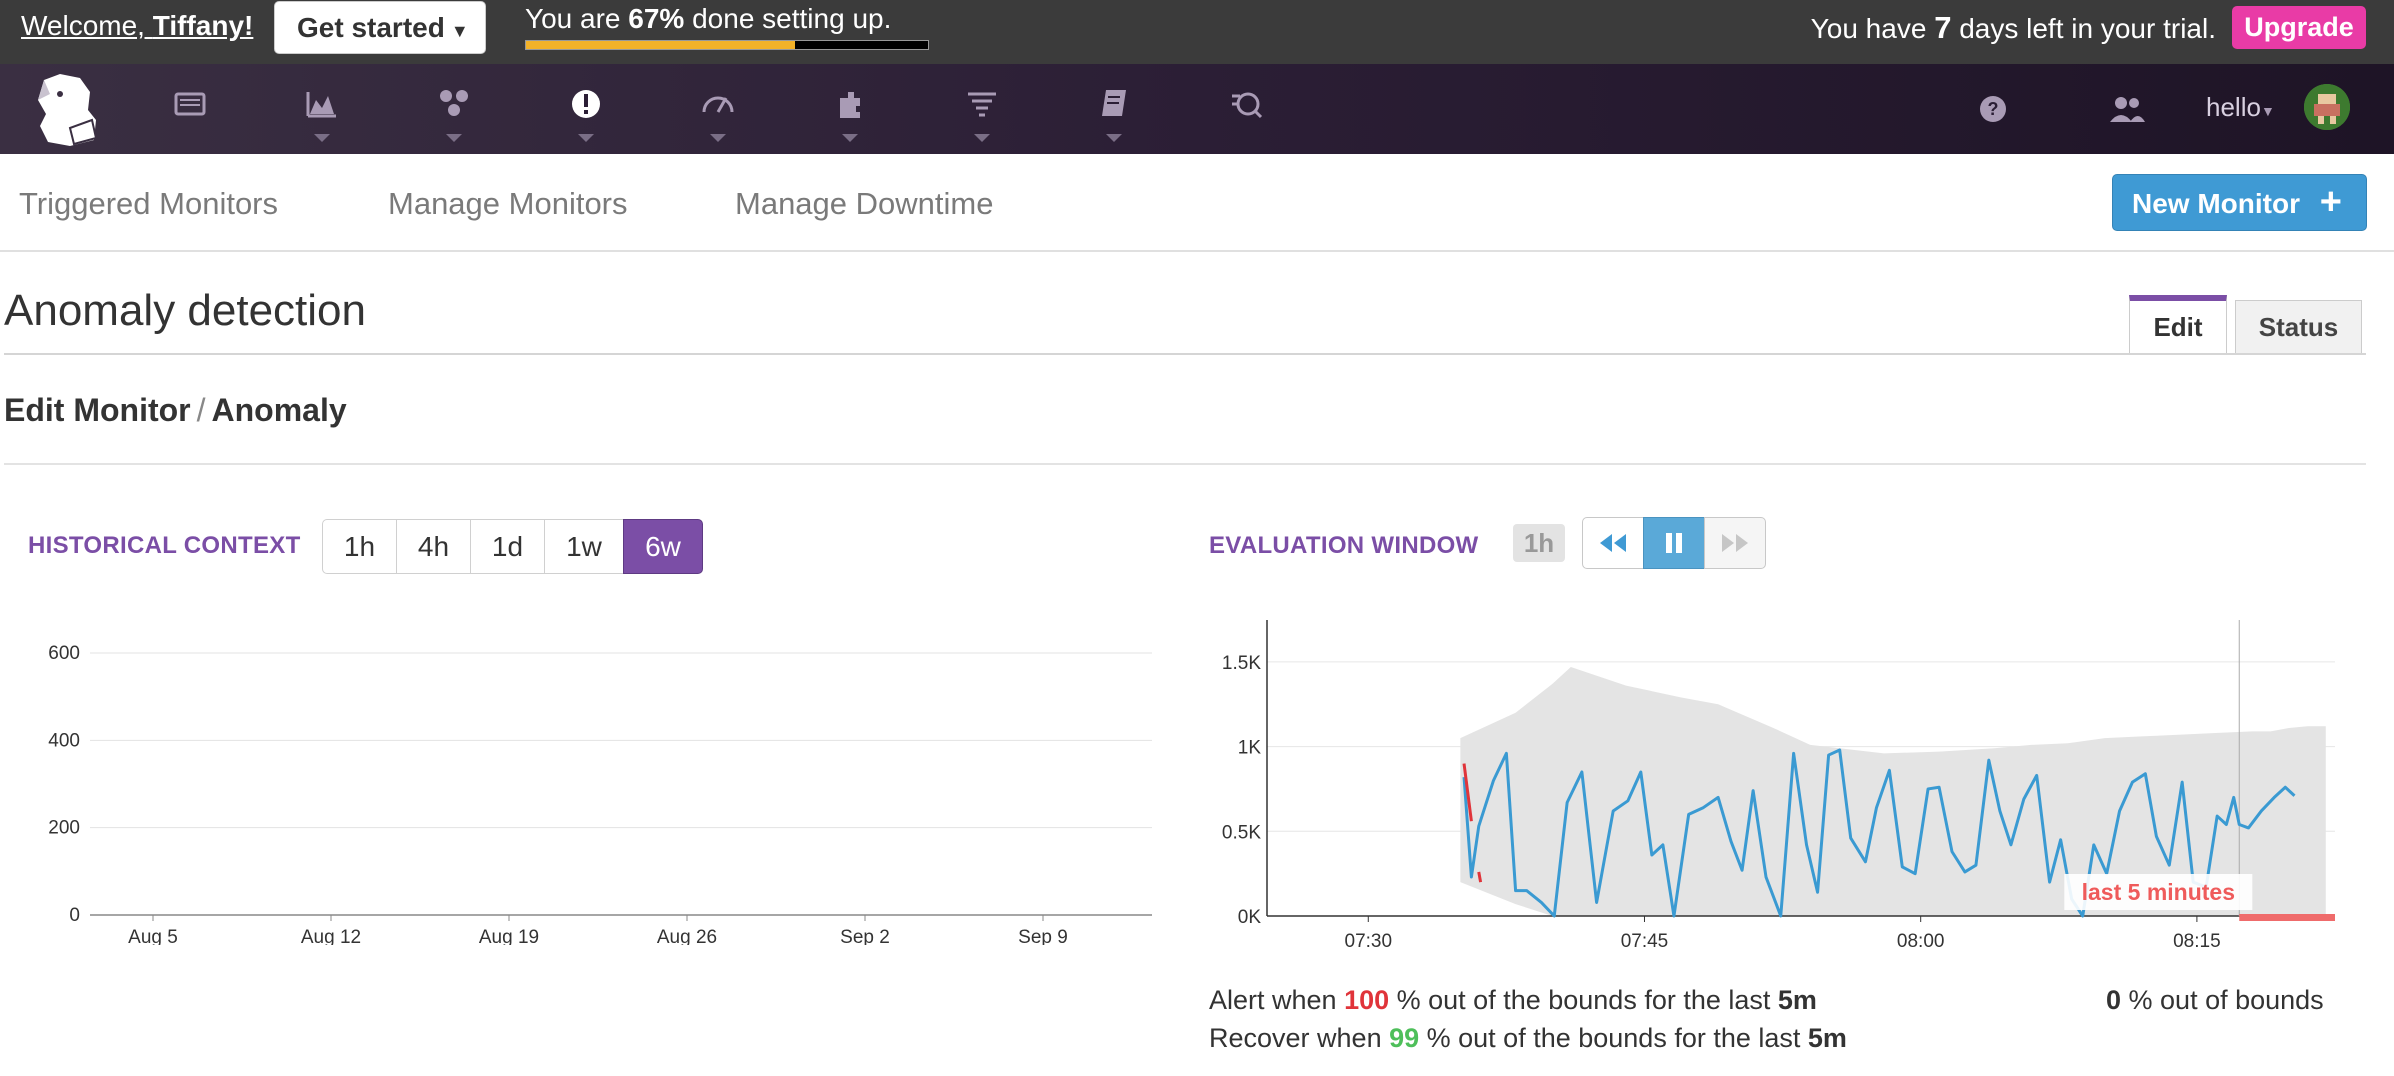 The height and width of the screenshot is (1076, 2394). Describe the element at coordinates (509, 936) in the screenshot. I see `x-tick-label: Aug 19` at that location.